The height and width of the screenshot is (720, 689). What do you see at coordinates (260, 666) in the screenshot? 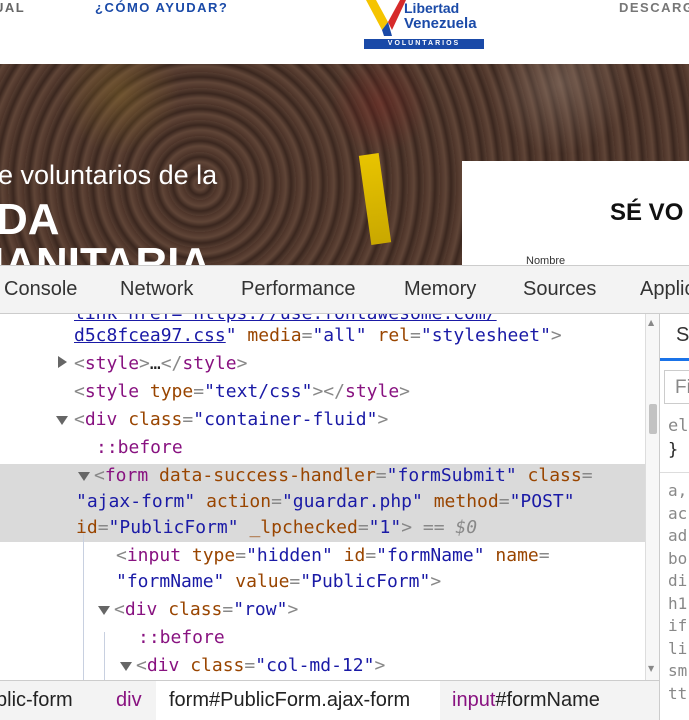
I see `dom-line-col: <div class="col-md-12">` at bounding box center [260, 666].